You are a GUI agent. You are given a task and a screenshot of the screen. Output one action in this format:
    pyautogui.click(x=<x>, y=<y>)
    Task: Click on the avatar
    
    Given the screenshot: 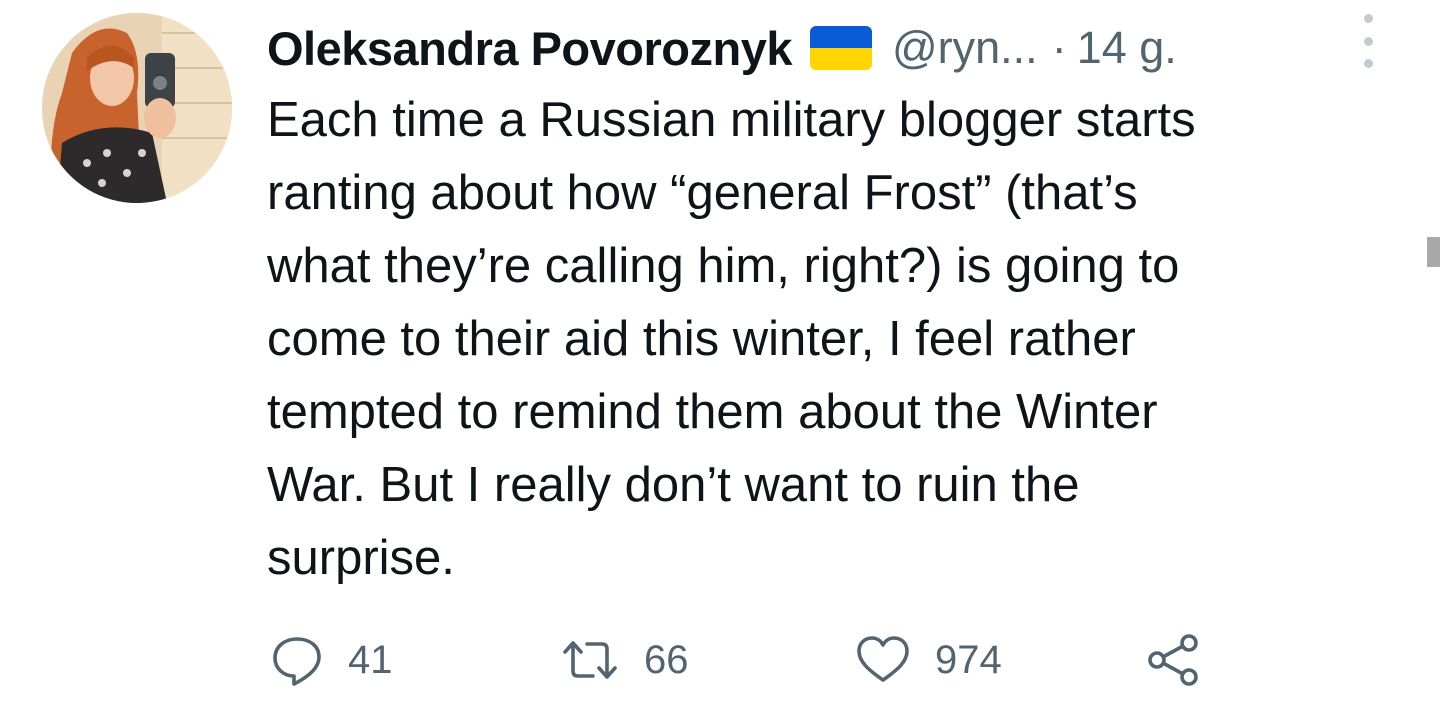 What is the action you would take?
    pyautogui.click(x=137, y=108)
    